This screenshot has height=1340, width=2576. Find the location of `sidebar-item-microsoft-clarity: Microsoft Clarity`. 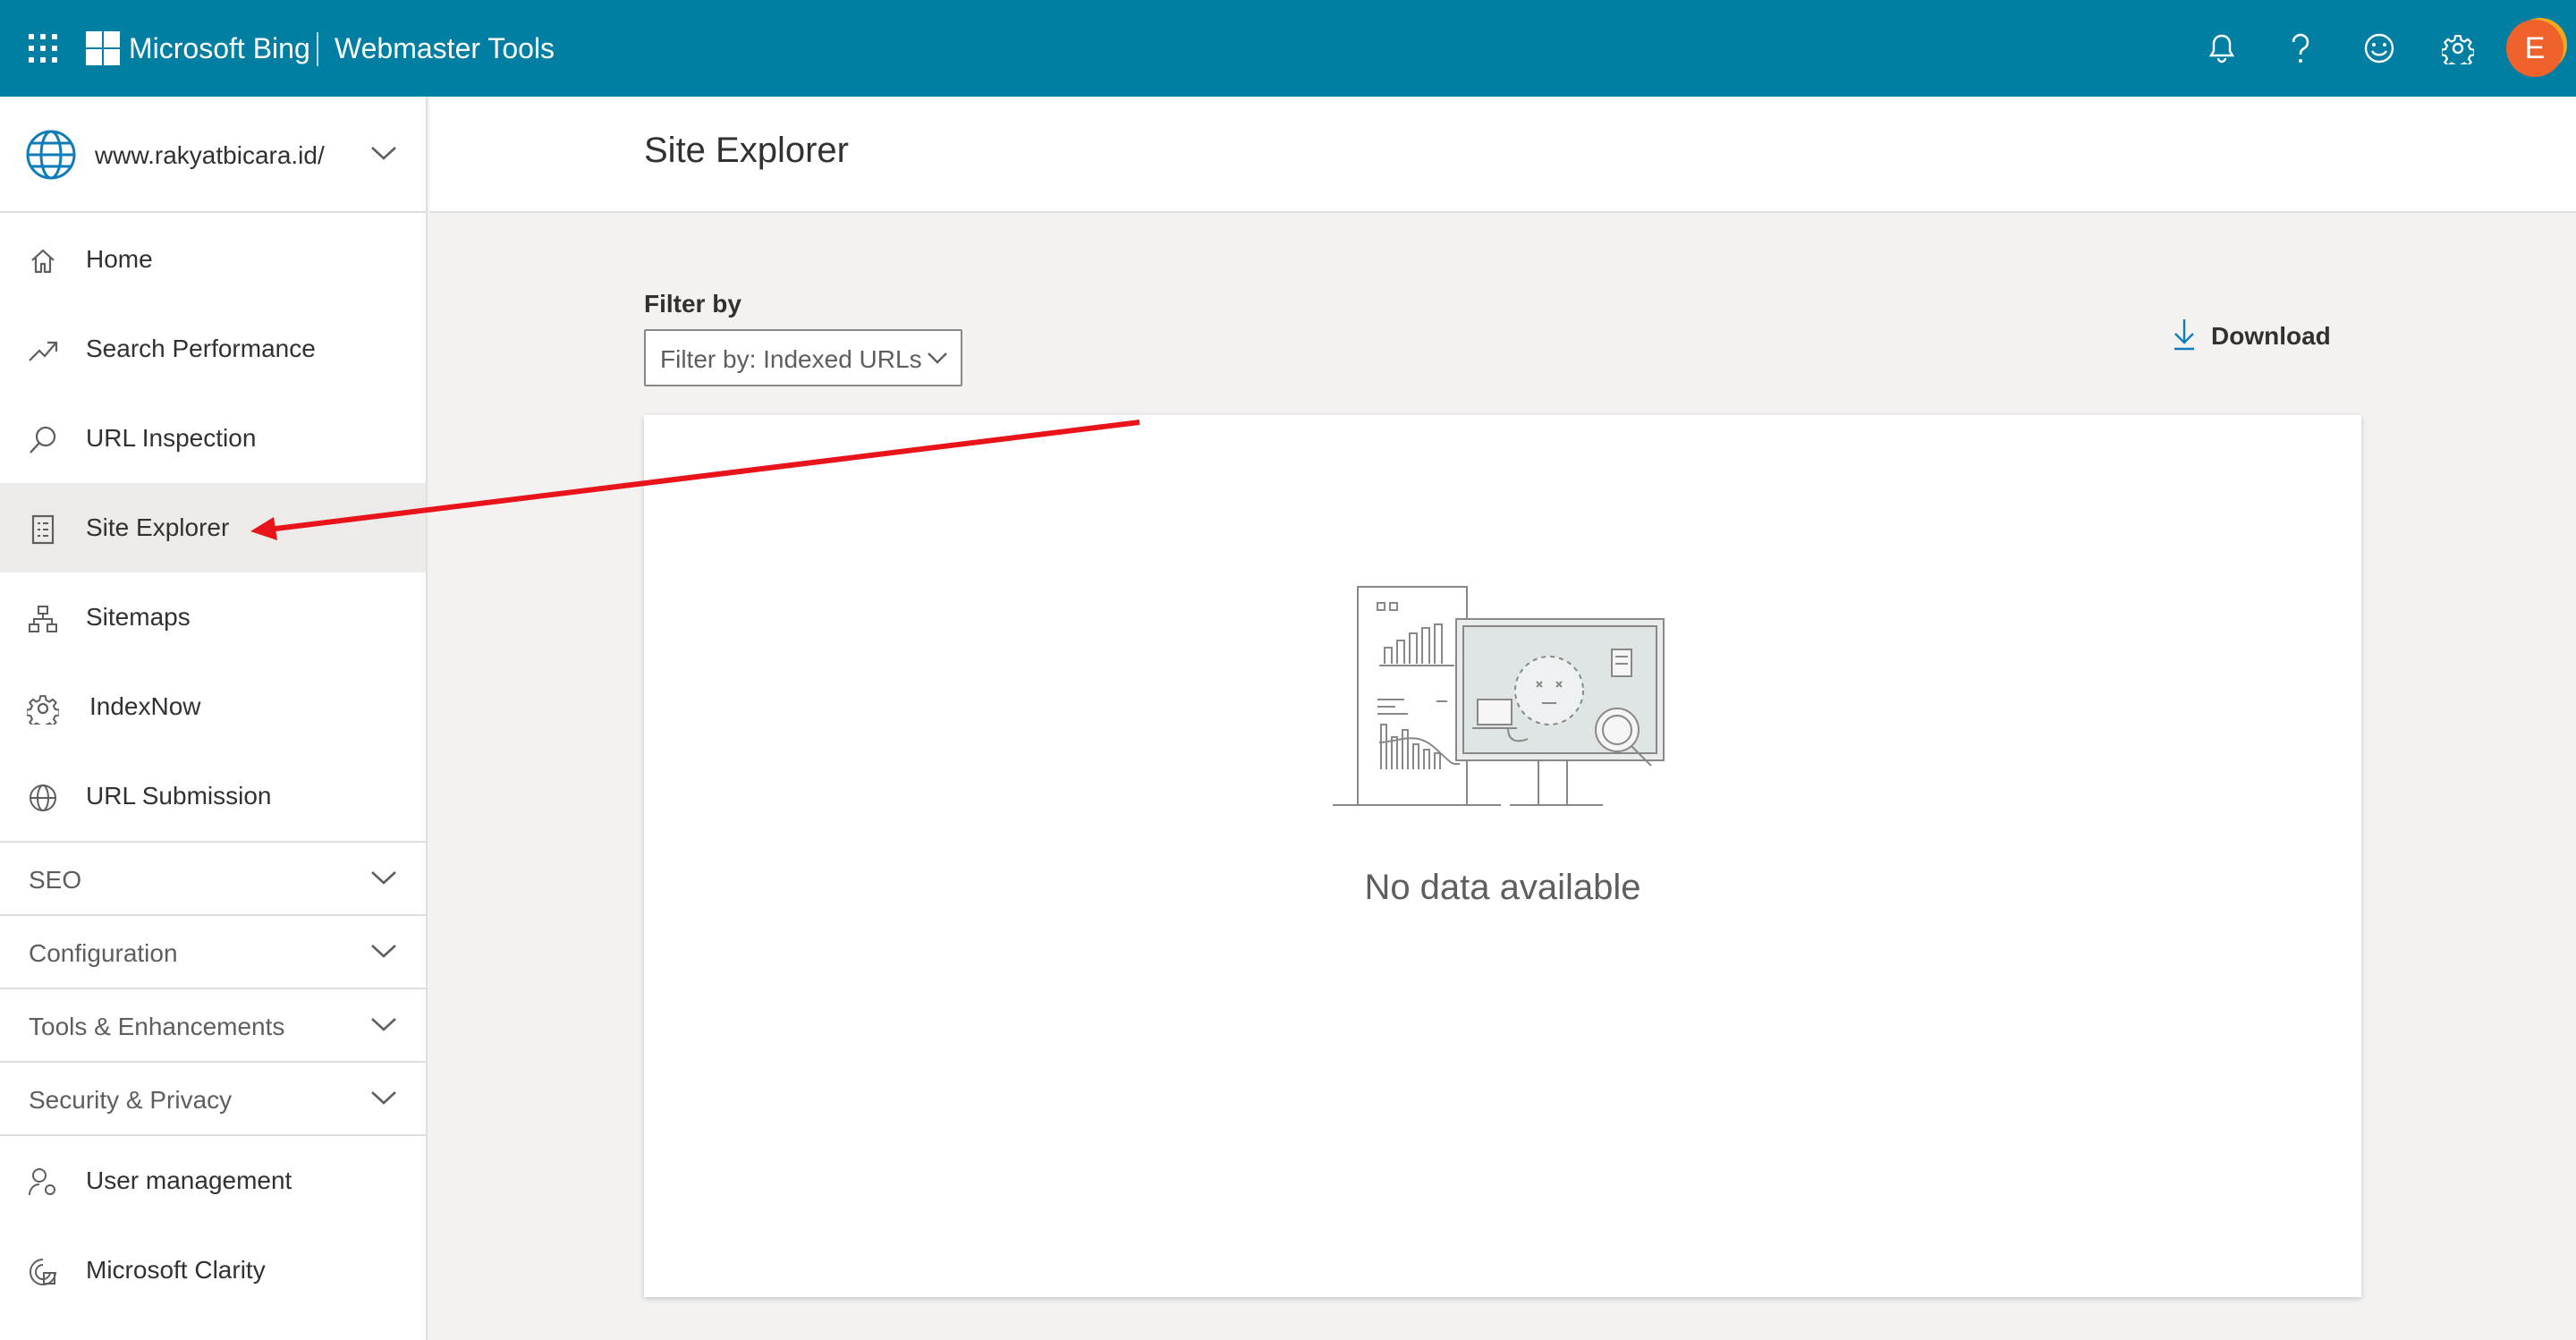

sidebar-item-microsoft-clarity: Microsoft Clarity is located at coordinates (213, 1270).